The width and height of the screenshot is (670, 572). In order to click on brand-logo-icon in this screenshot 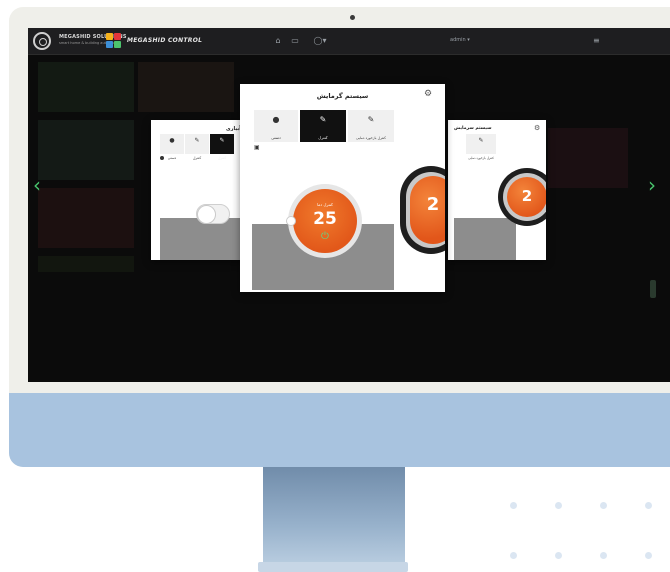, I will do `click(114, 41)`.